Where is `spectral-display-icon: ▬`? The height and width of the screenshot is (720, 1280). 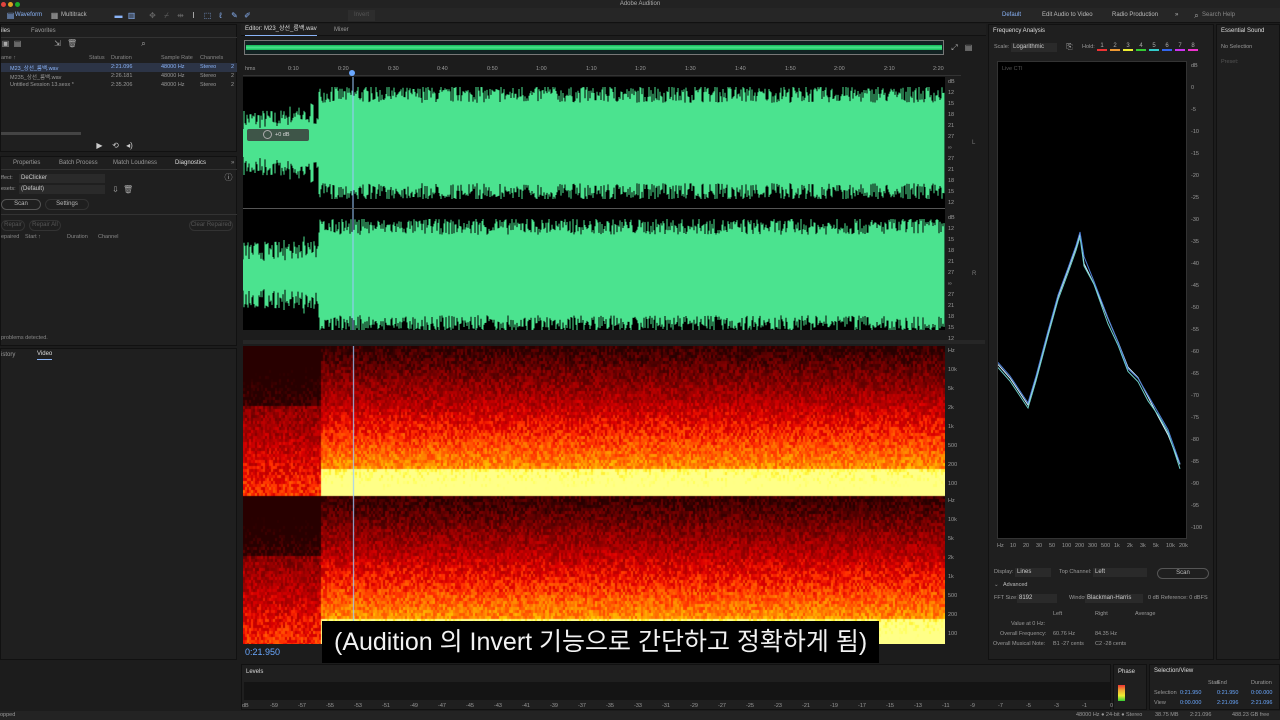
spectral-display-icon: ▬ is located at coordinates (118, 15).